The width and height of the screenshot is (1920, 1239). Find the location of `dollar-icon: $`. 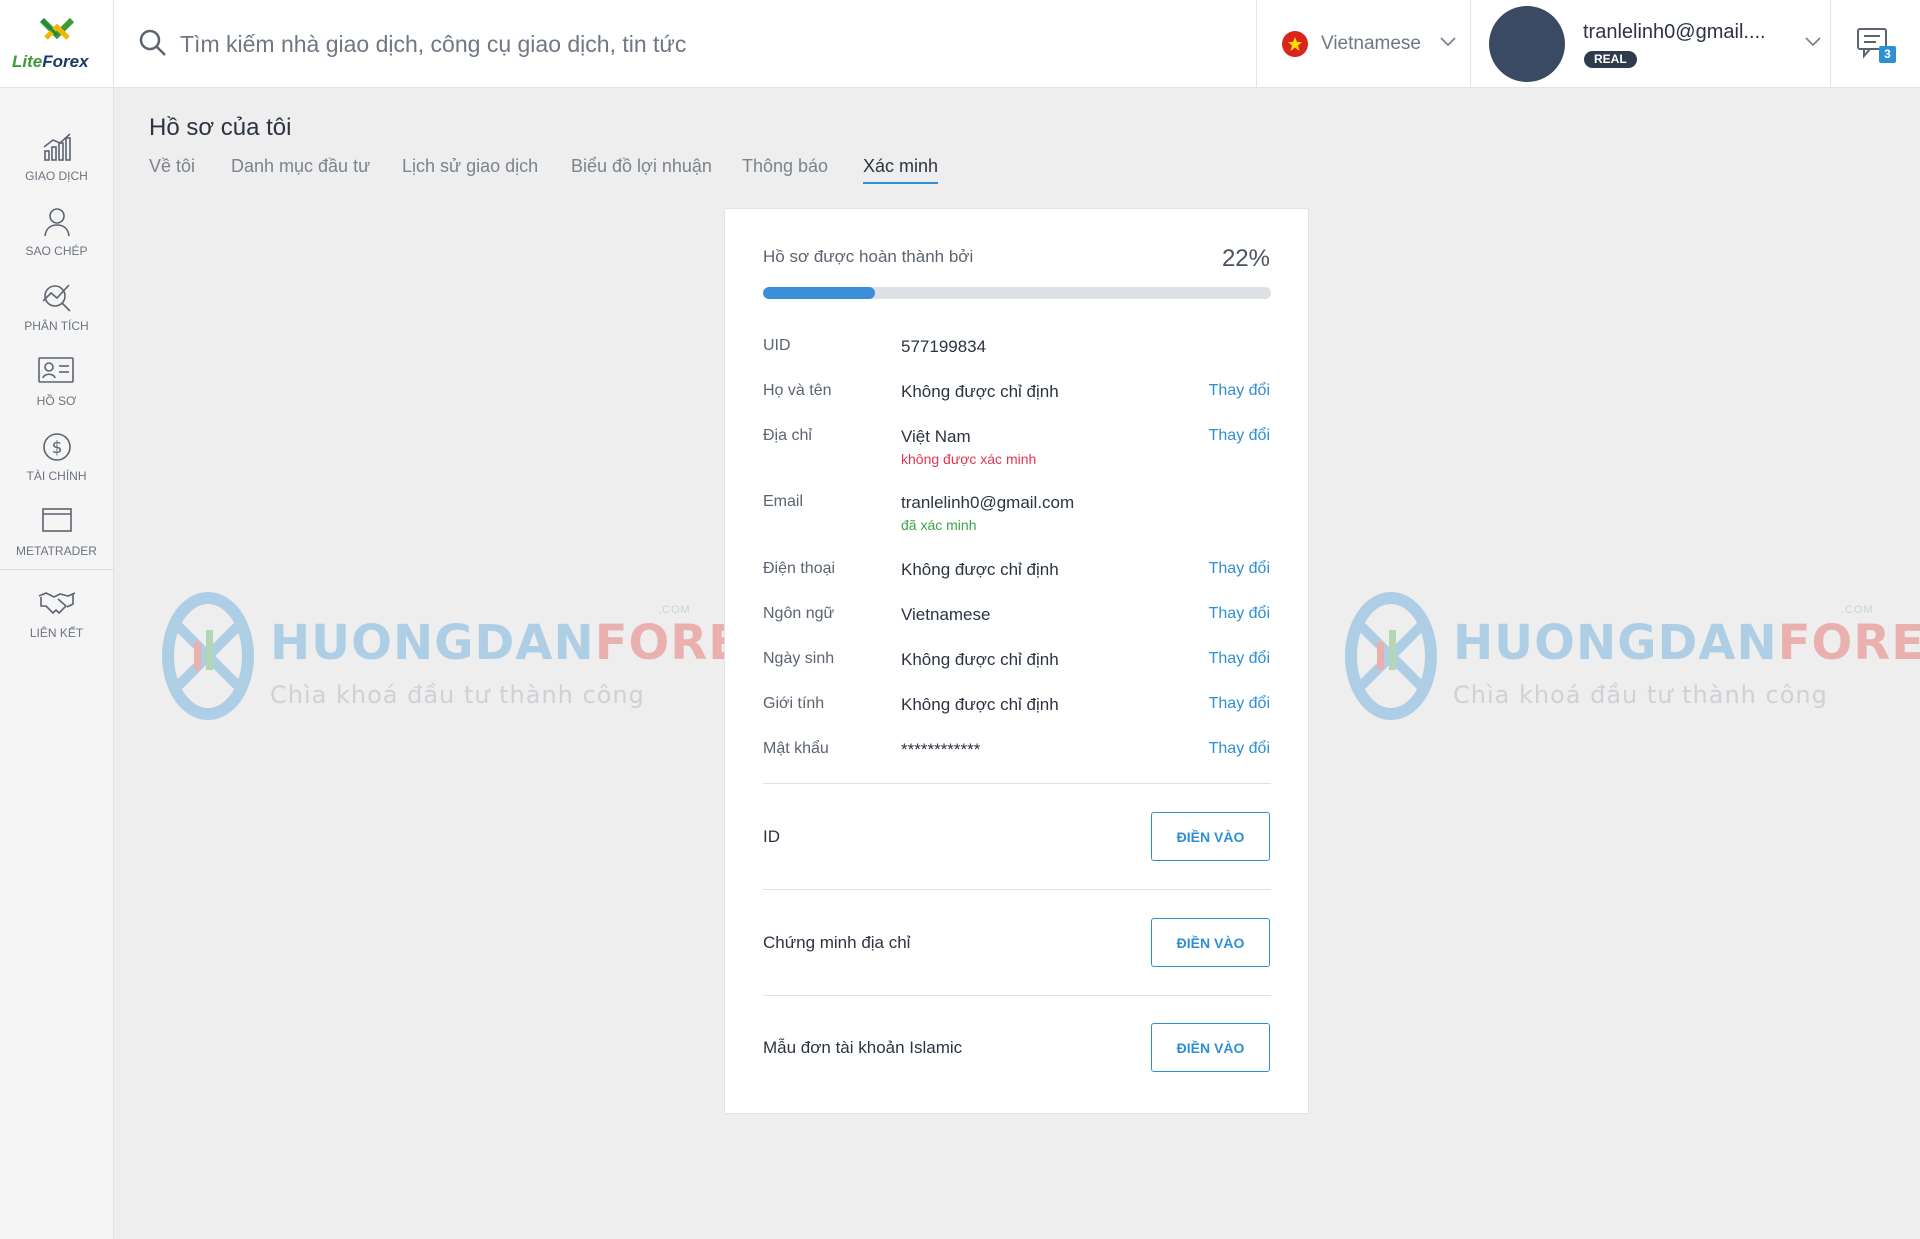

dollar-icon: $ is located at coordinates (57, 447).